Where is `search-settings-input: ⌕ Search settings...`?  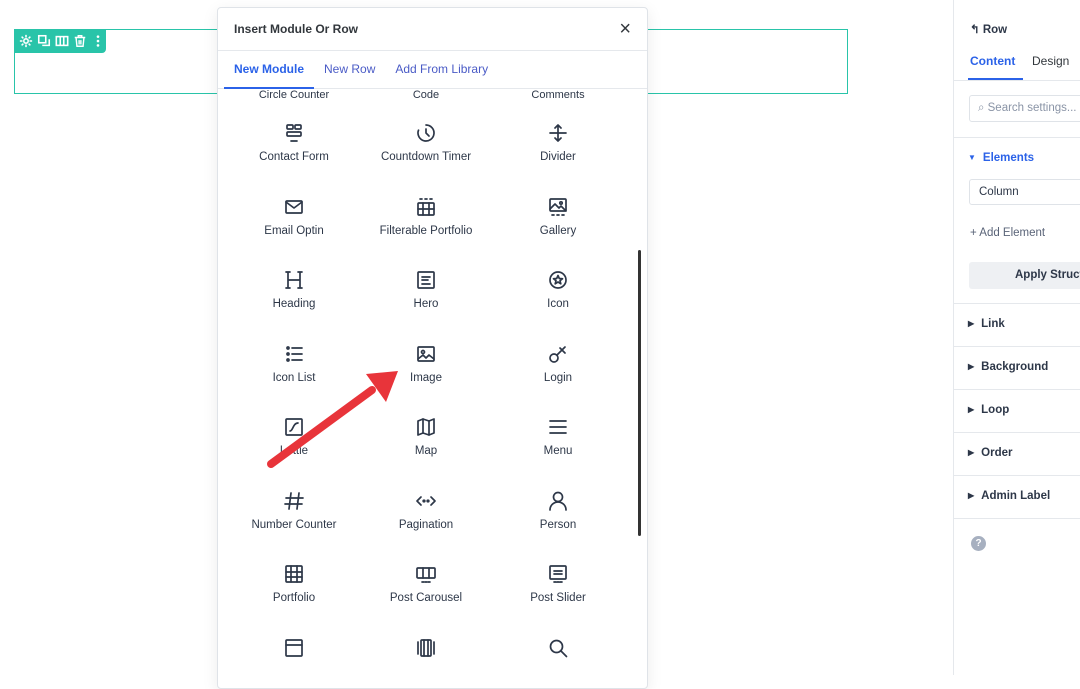 search-settings-input: ⌕ Search settings... is located at coordinates (1024, 108).